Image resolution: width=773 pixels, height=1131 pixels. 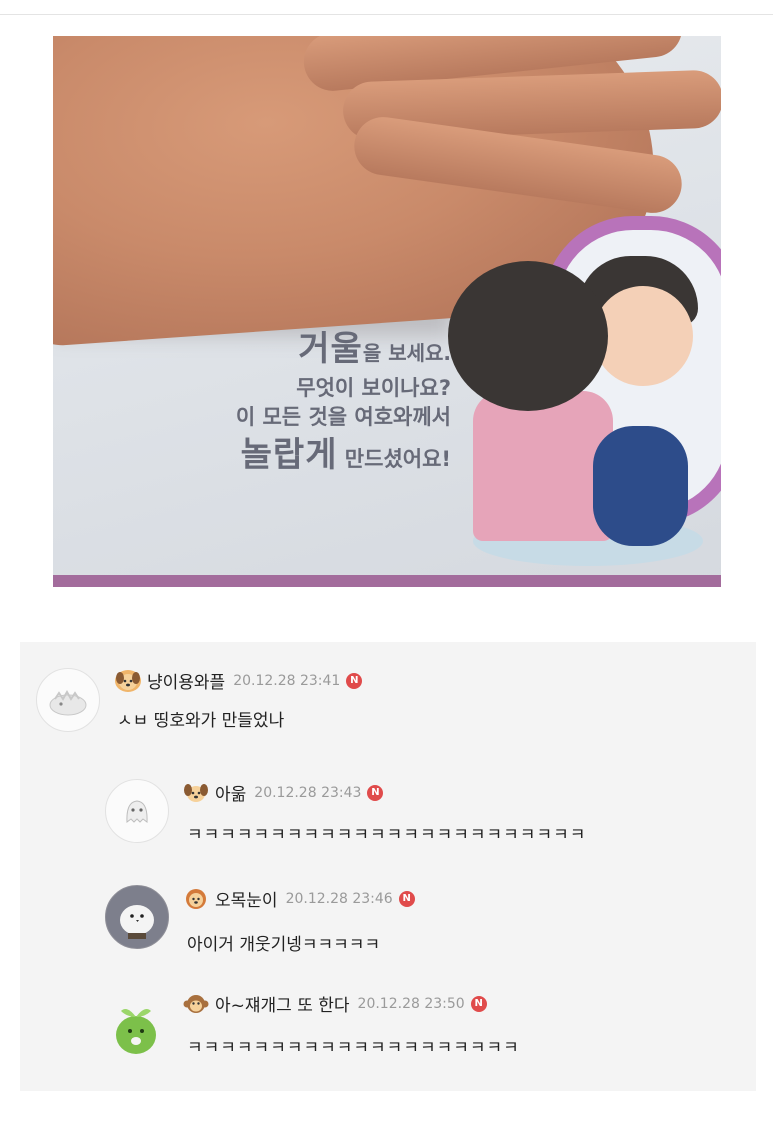 I want to click on comment-nickname: 오목눈이, so click(x=246, y=898).